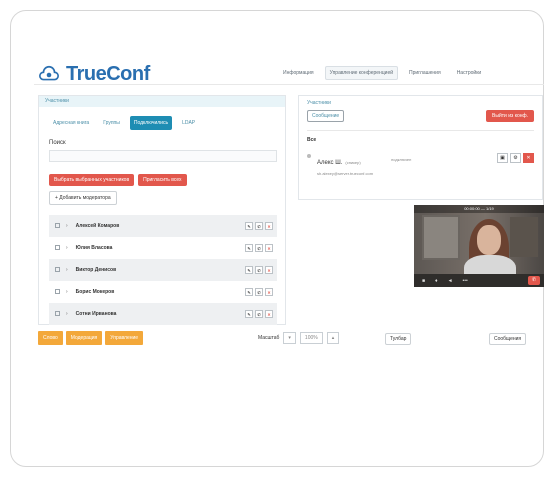  I want to click on member-name: Алекс Ш., so click(330, 163).